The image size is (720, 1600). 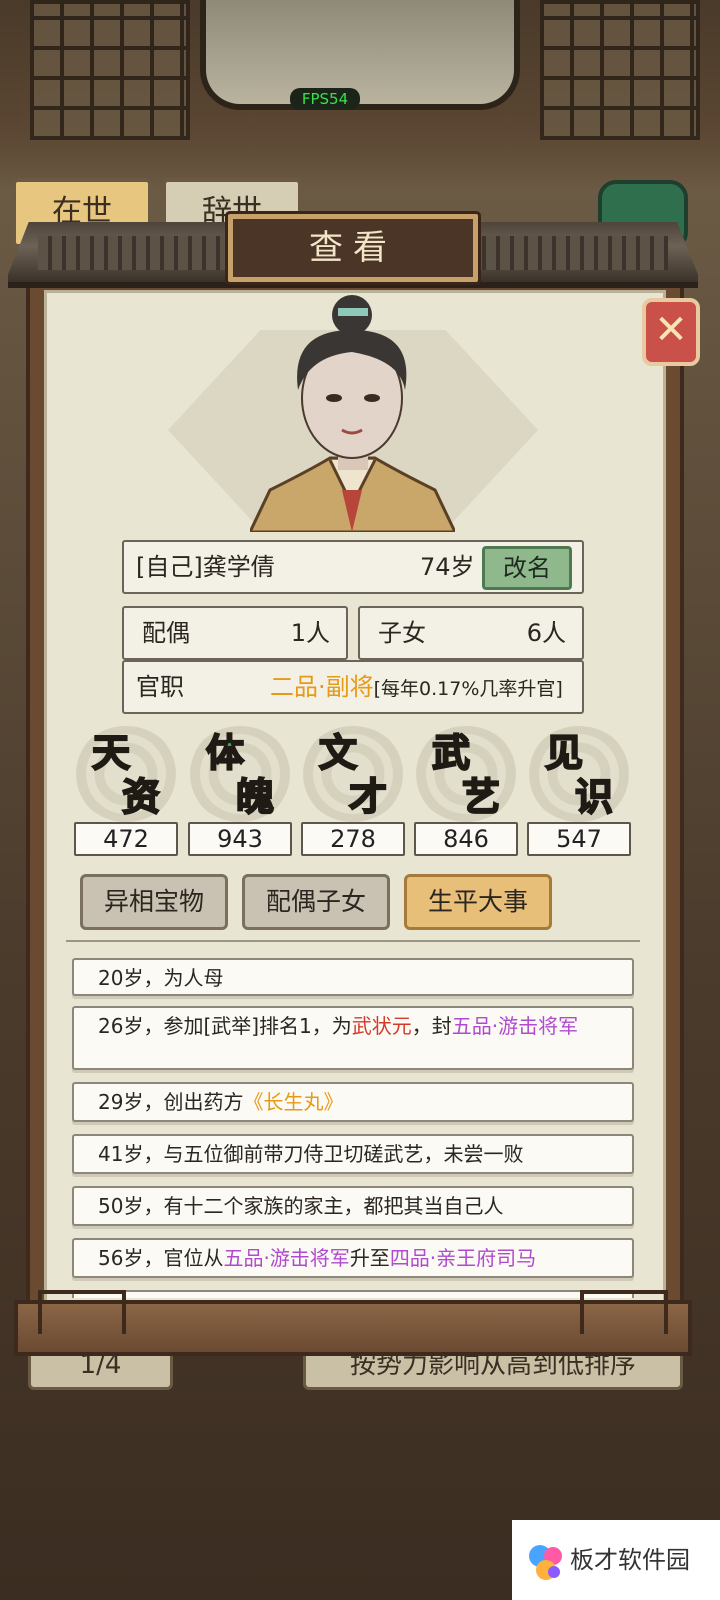 What do you see at coordinates (110, 70) in the screenshot?
I see `window-lattice-left` at bounding box center [110, 70].